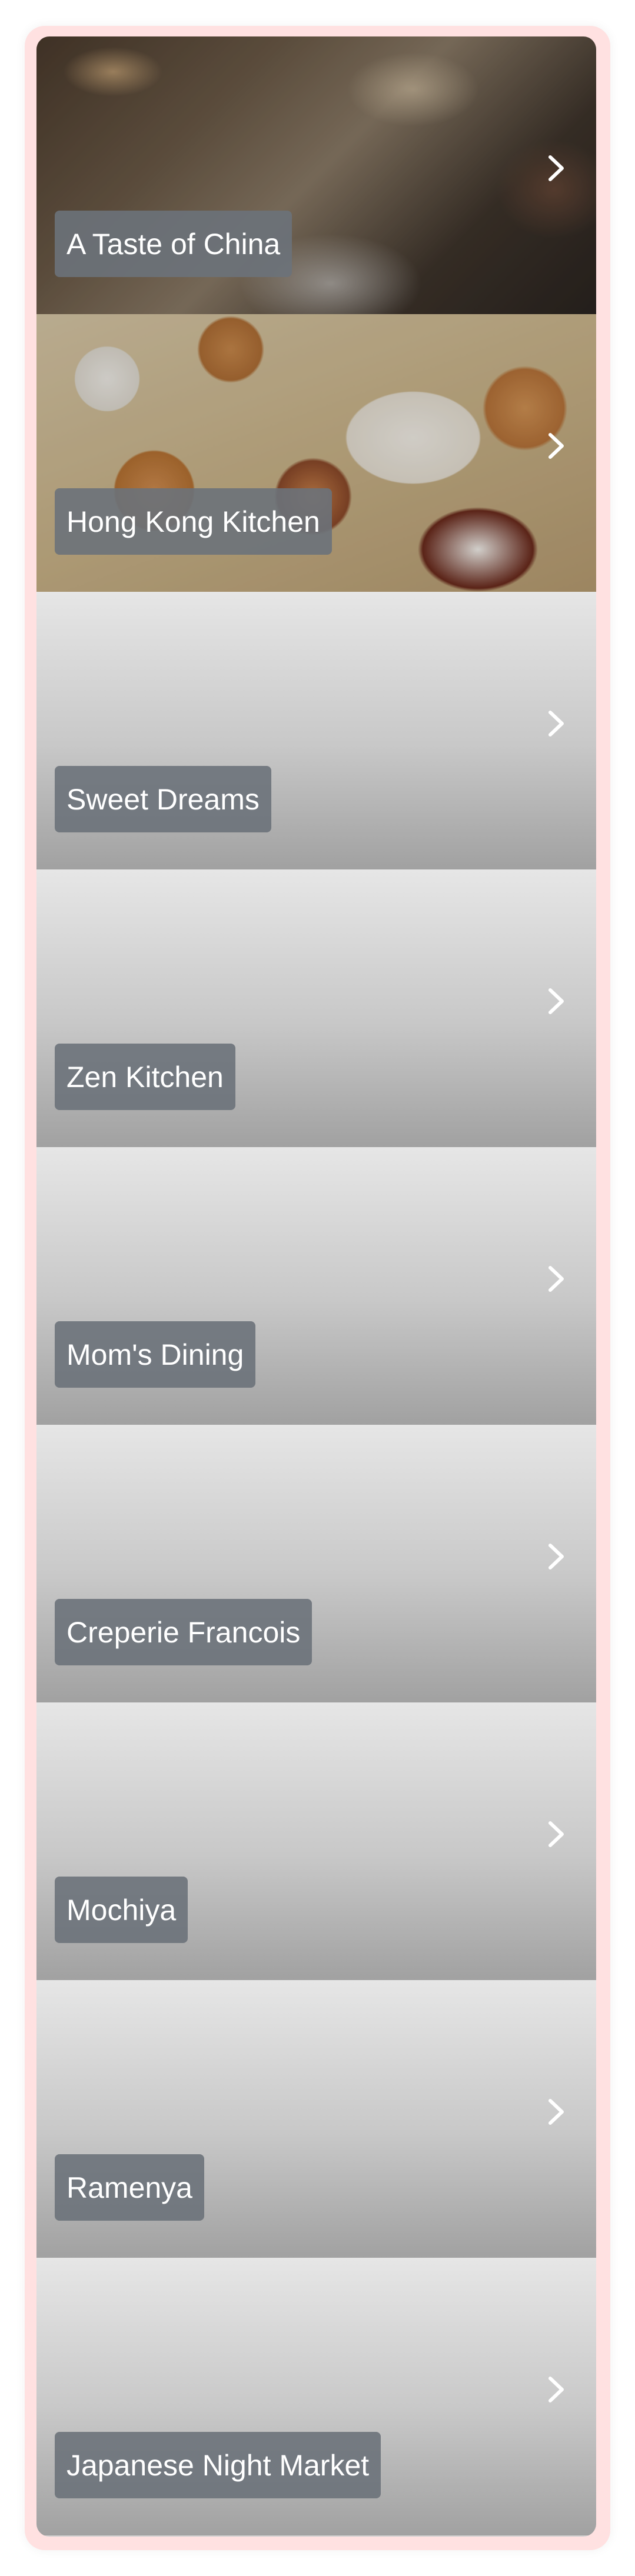 The width and height of the screenshot is (635, 2576). What do you see at coordinates (316, 1841) in the screenshot?
I see `restaurant-card-mochiya: Mochiya` at bounding box center [316, 1841].